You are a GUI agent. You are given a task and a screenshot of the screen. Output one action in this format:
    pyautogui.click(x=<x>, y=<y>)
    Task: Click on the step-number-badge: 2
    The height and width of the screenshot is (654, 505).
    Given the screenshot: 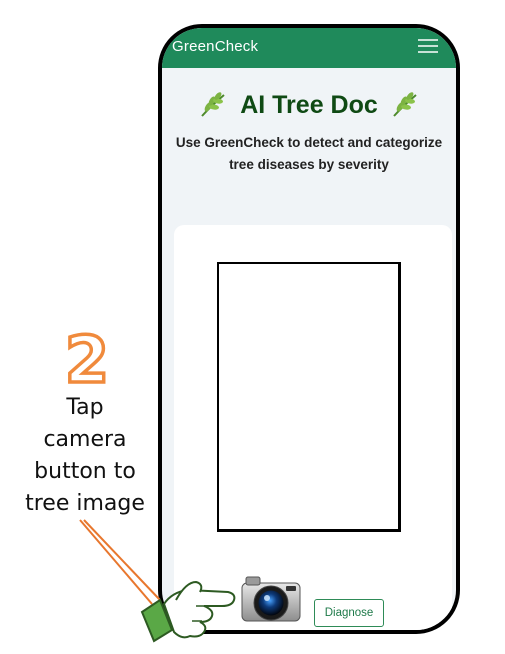 What is the action you would take?
    pyautogui.click(x=87, y=356)
    